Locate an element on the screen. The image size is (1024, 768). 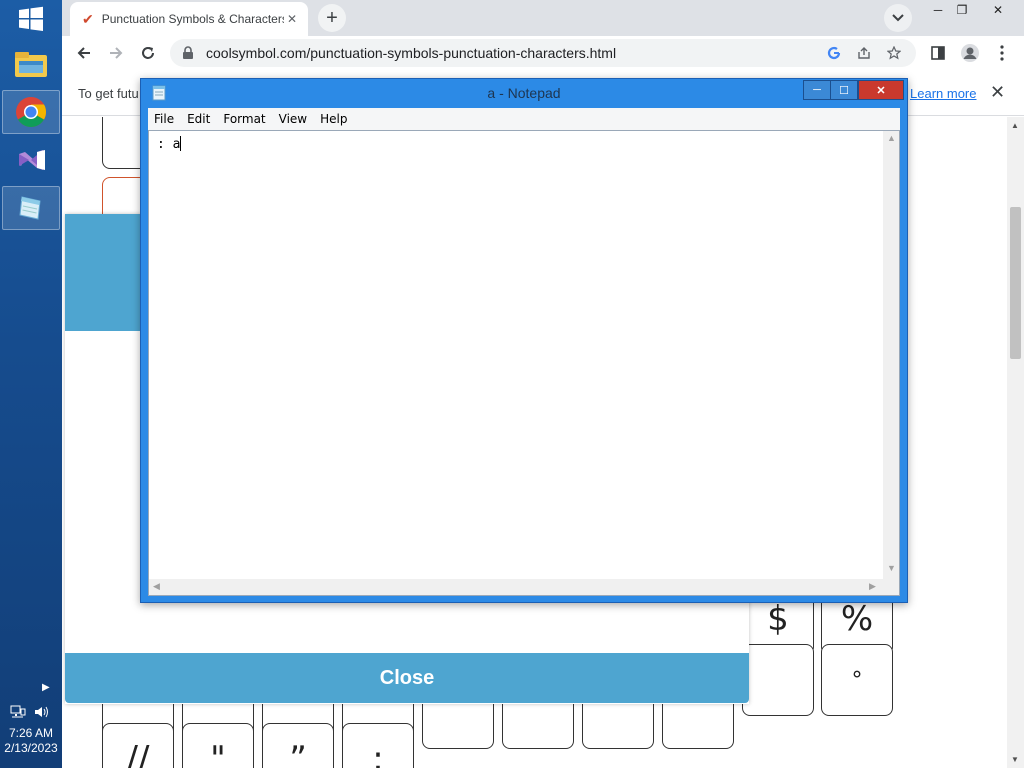
symbol-key: // is located at coordinates (138, 745).